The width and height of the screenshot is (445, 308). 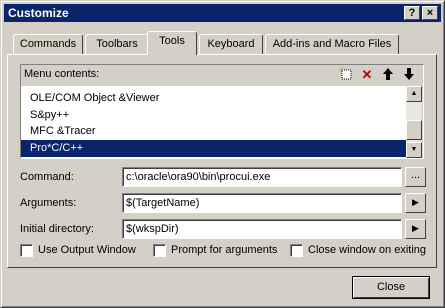 What do you see at coordinates (222, 13) in the screenshot?
I see `title-bar: Customize ? ×` at bounding box center [222, 13].